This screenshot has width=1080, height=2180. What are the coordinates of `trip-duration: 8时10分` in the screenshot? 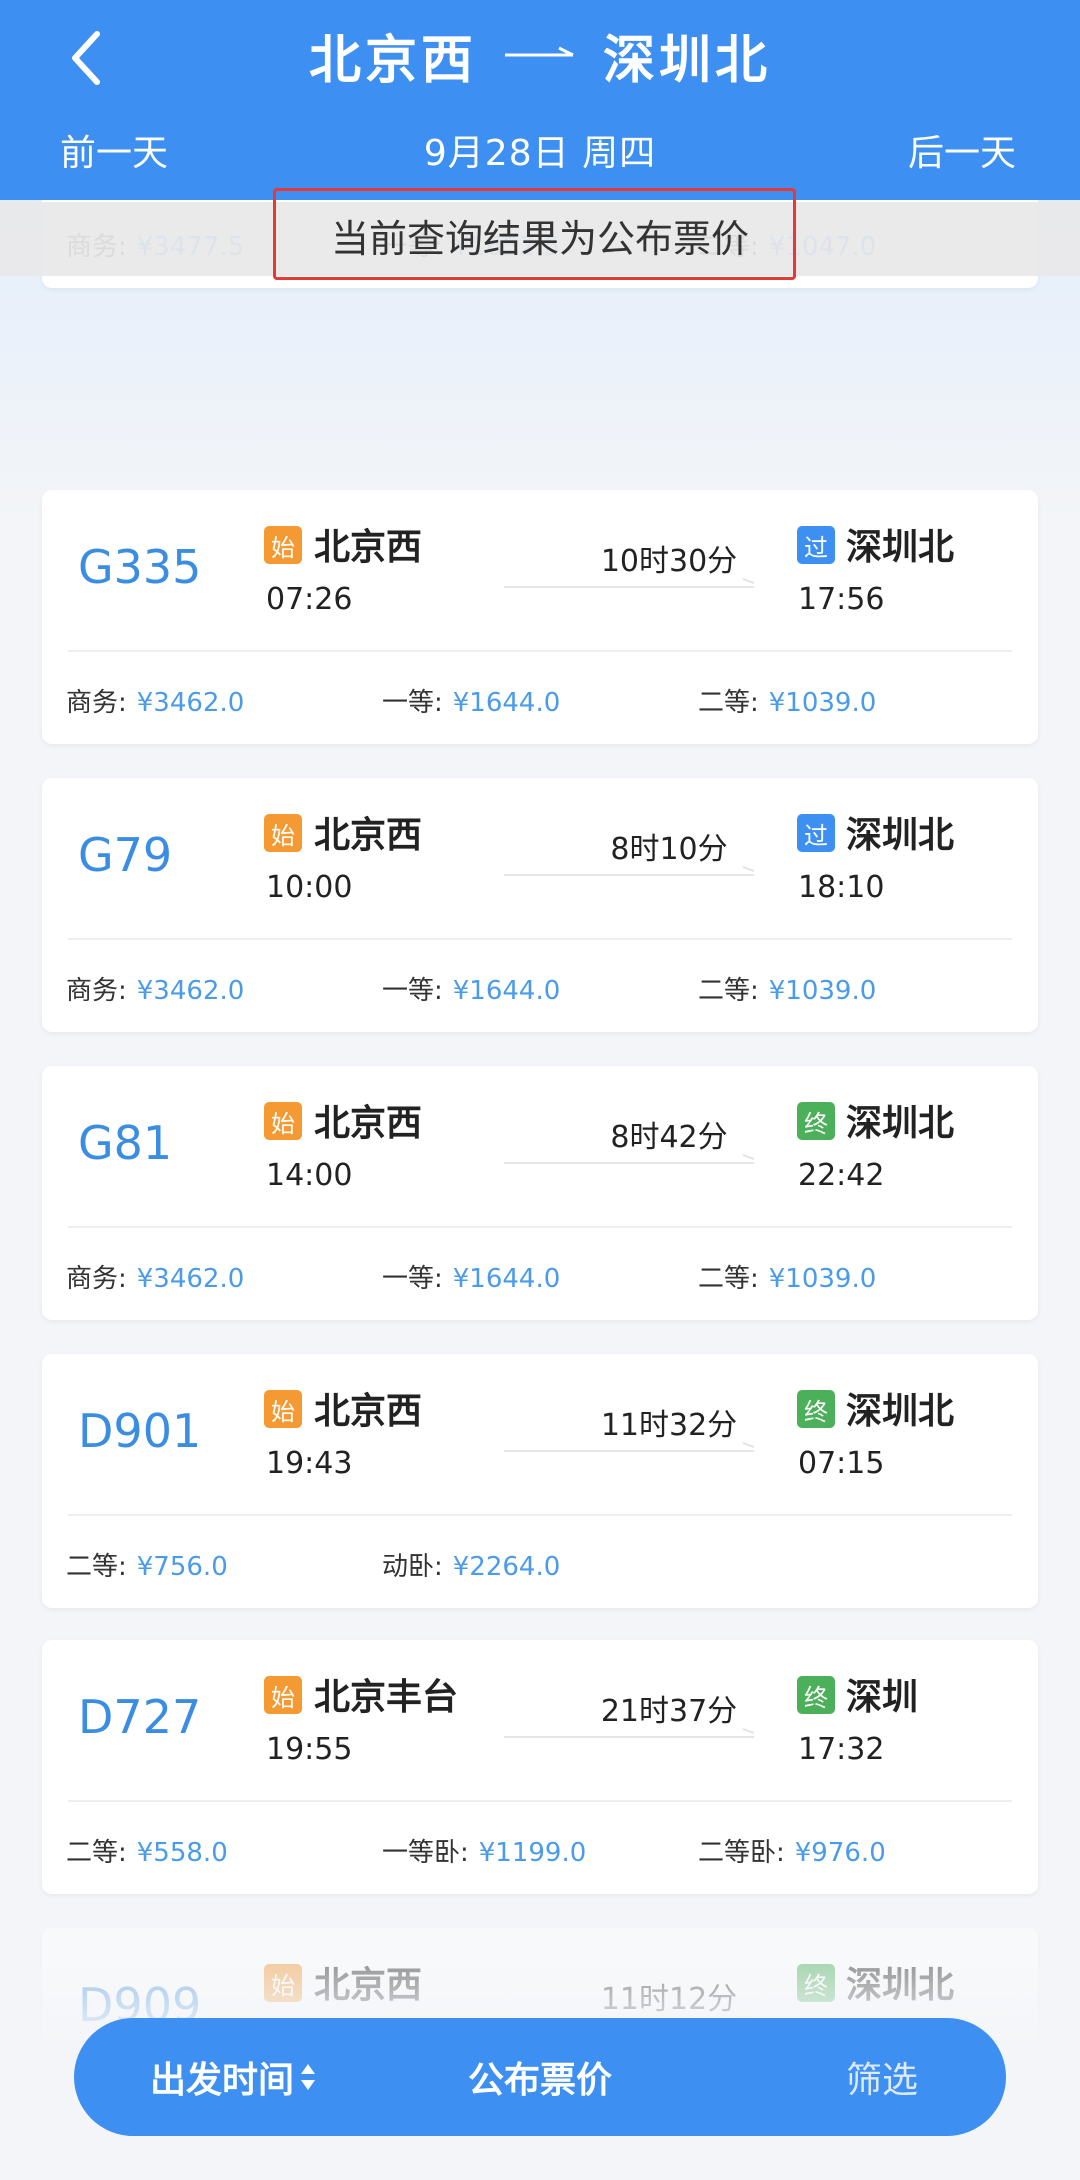 It's located at (669, 849).